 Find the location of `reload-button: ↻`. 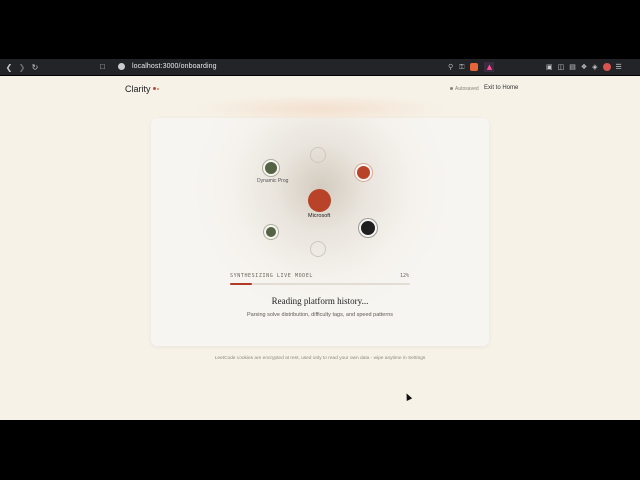

reload-button: ↻ is located at coordinates (35, 67).